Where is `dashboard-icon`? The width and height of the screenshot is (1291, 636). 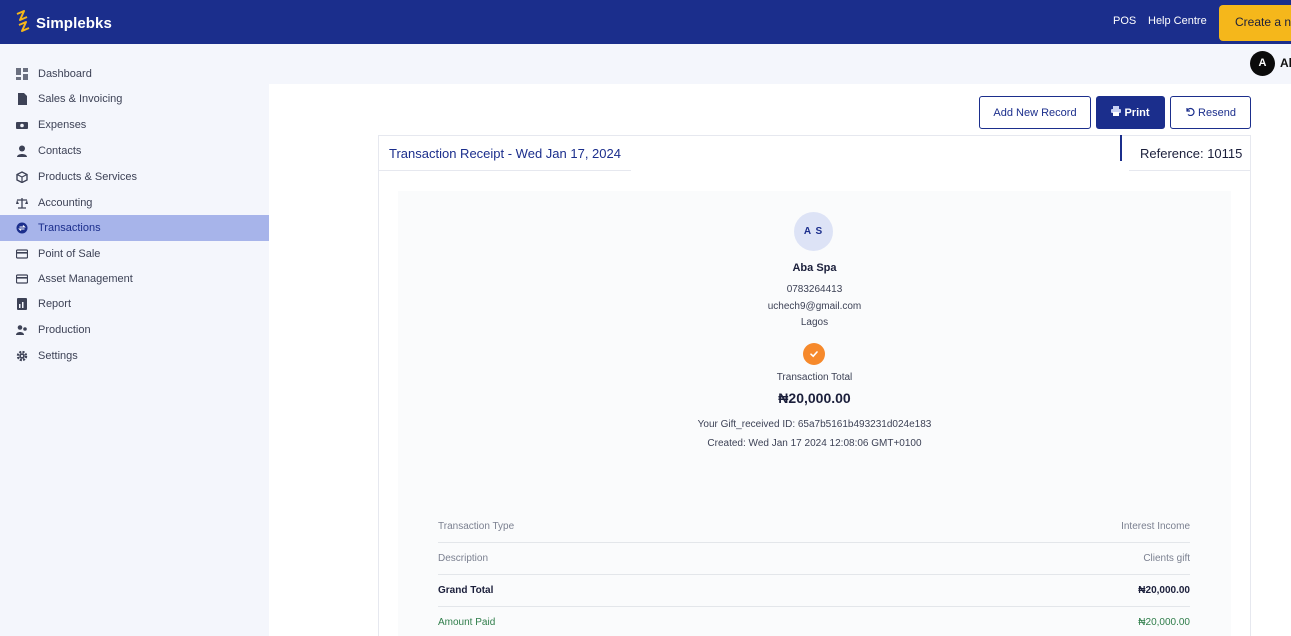
dashboard-icon is located at coordinates (22, 74).